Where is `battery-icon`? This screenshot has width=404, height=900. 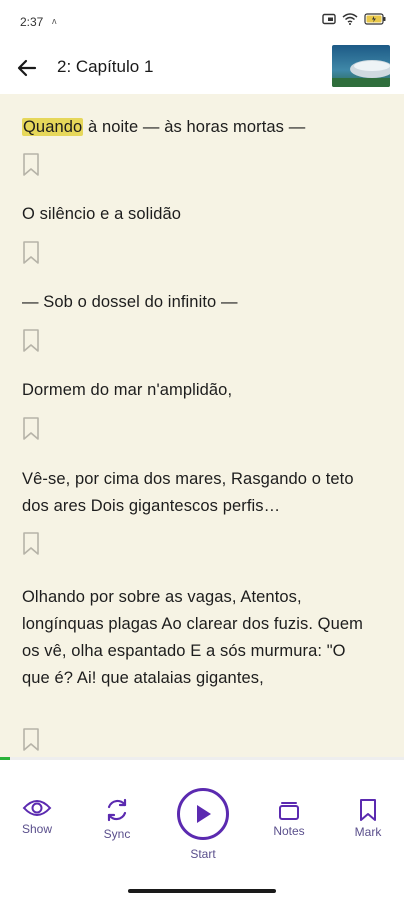
battery-icon is located at coordinates (375, 19).